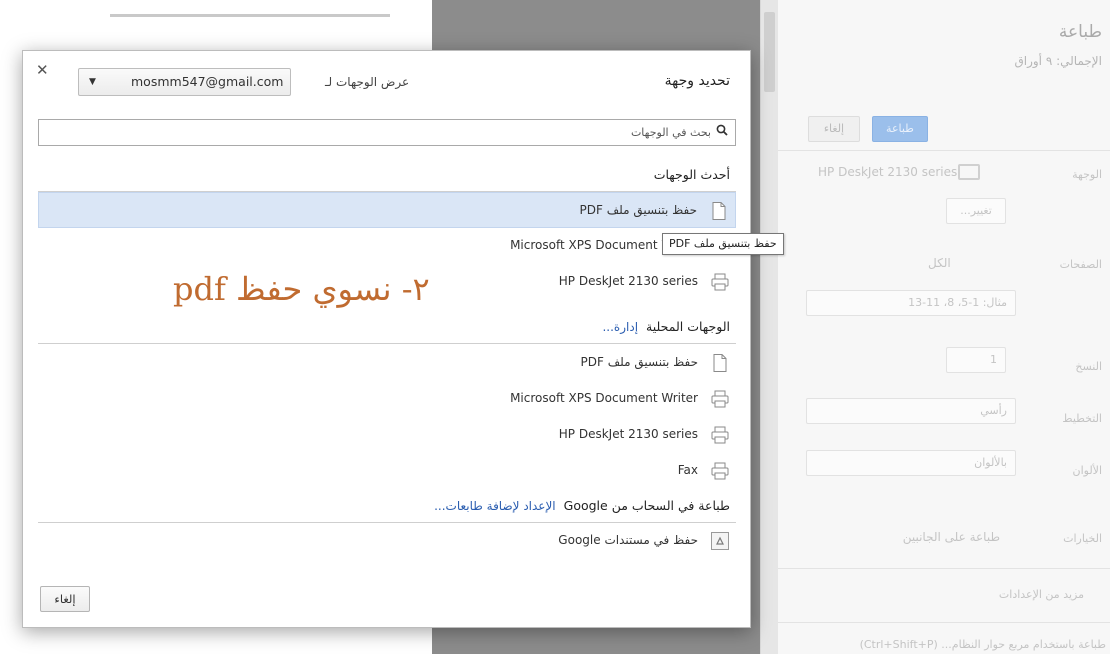  Describe the element at coordinates (42, 70) in the screenshot. I see `close-icon: ✕` at that location.